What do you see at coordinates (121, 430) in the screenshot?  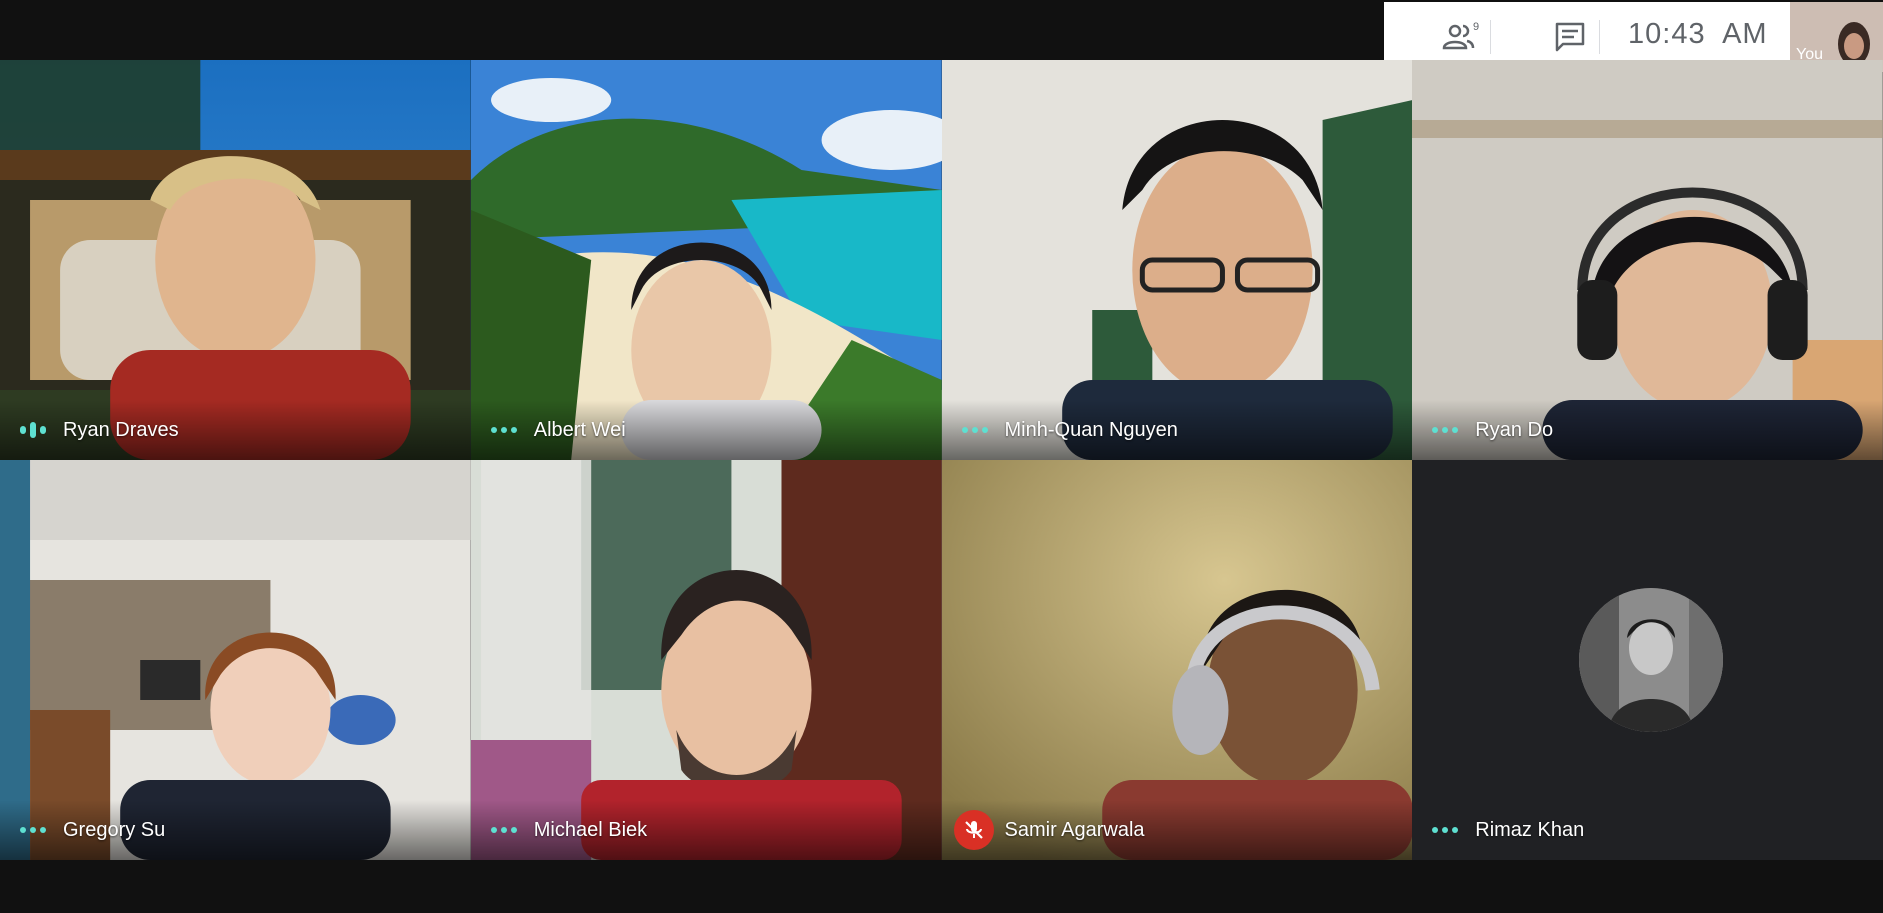 I see `participant-name: Ryan Draves` at bounding box center [121, 430].